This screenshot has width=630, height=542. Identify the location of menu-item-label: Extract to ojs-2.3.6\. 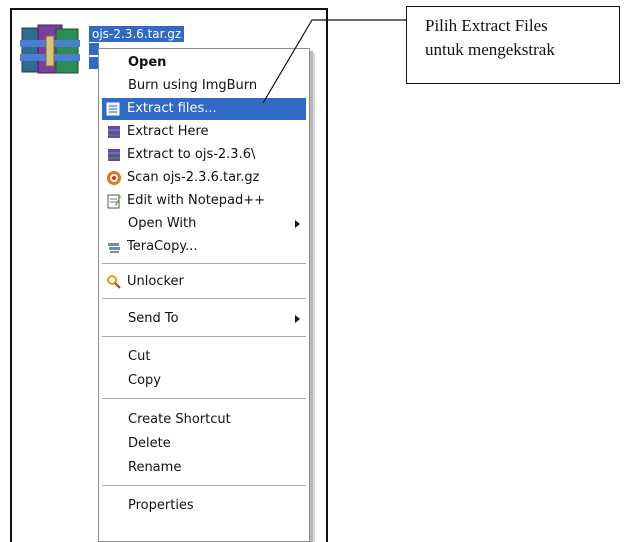
(191, 154).